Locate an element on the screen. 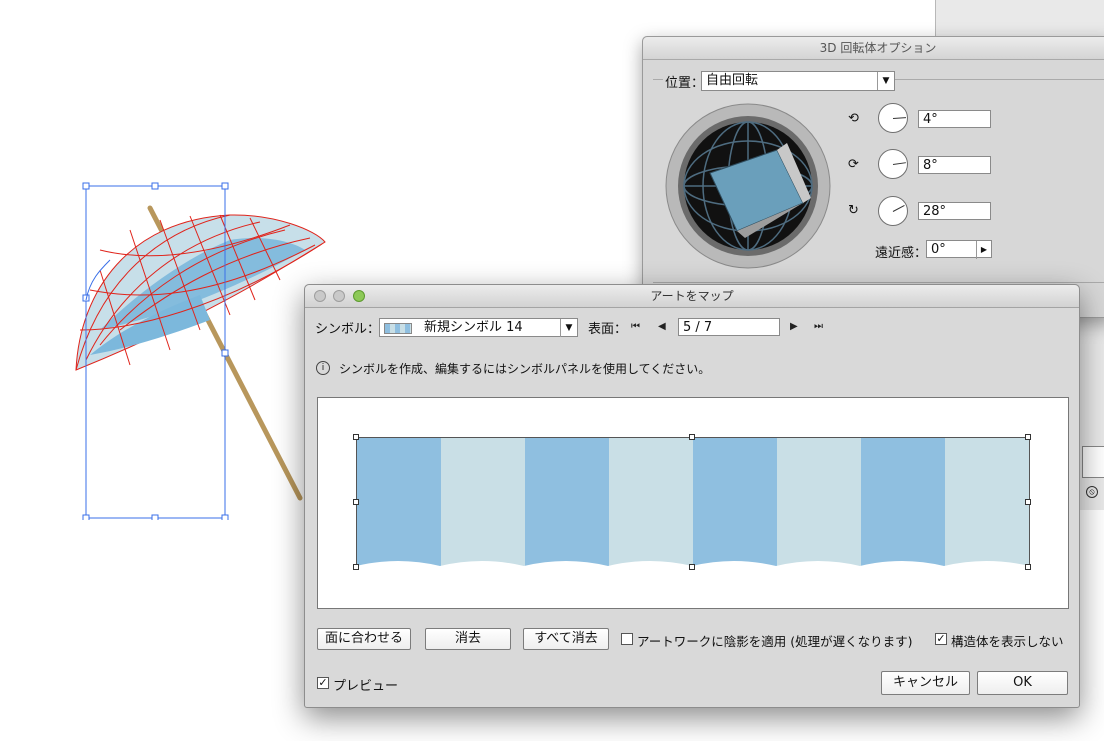 The width and height of the screenshot is (1104, 741). mapped-artwork is located at coordinates (693, 502).